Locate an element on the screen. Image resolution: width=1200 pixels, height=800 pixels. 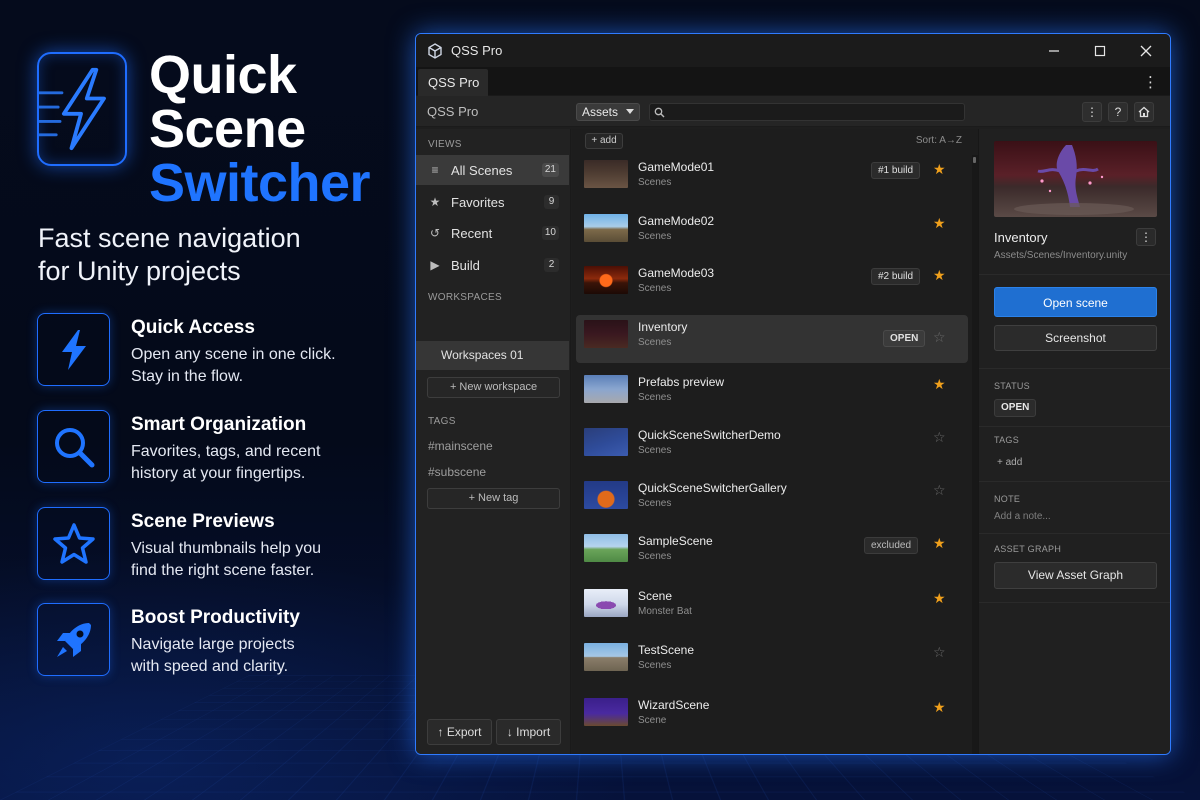
scene-row: GameMode02 Scenes ★ is located at coordinates (772, 233).